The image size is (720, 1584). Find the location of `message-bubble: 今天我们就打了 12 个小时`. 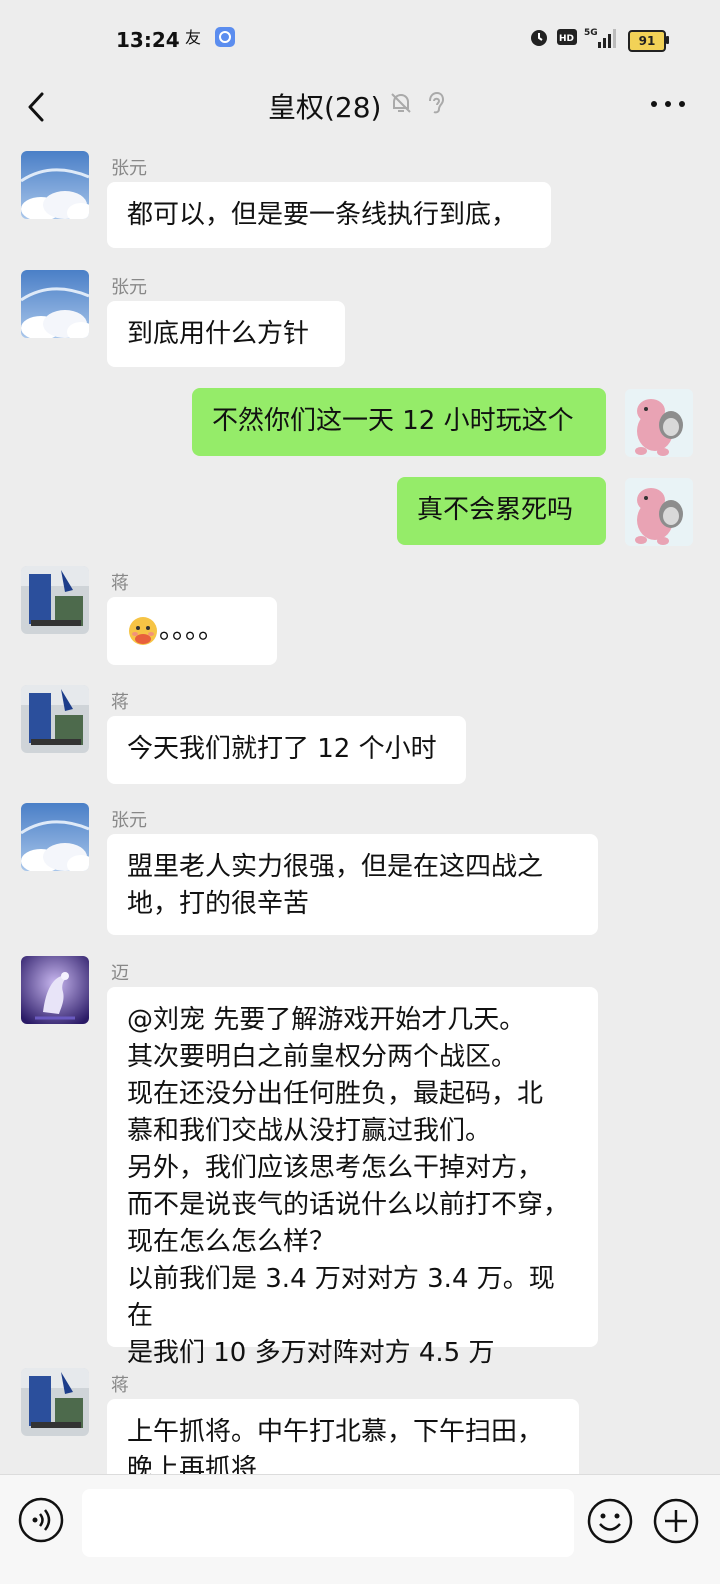

message-bubble: 今天我们就打了 12 个小时 is located at coordinates (286, 750).